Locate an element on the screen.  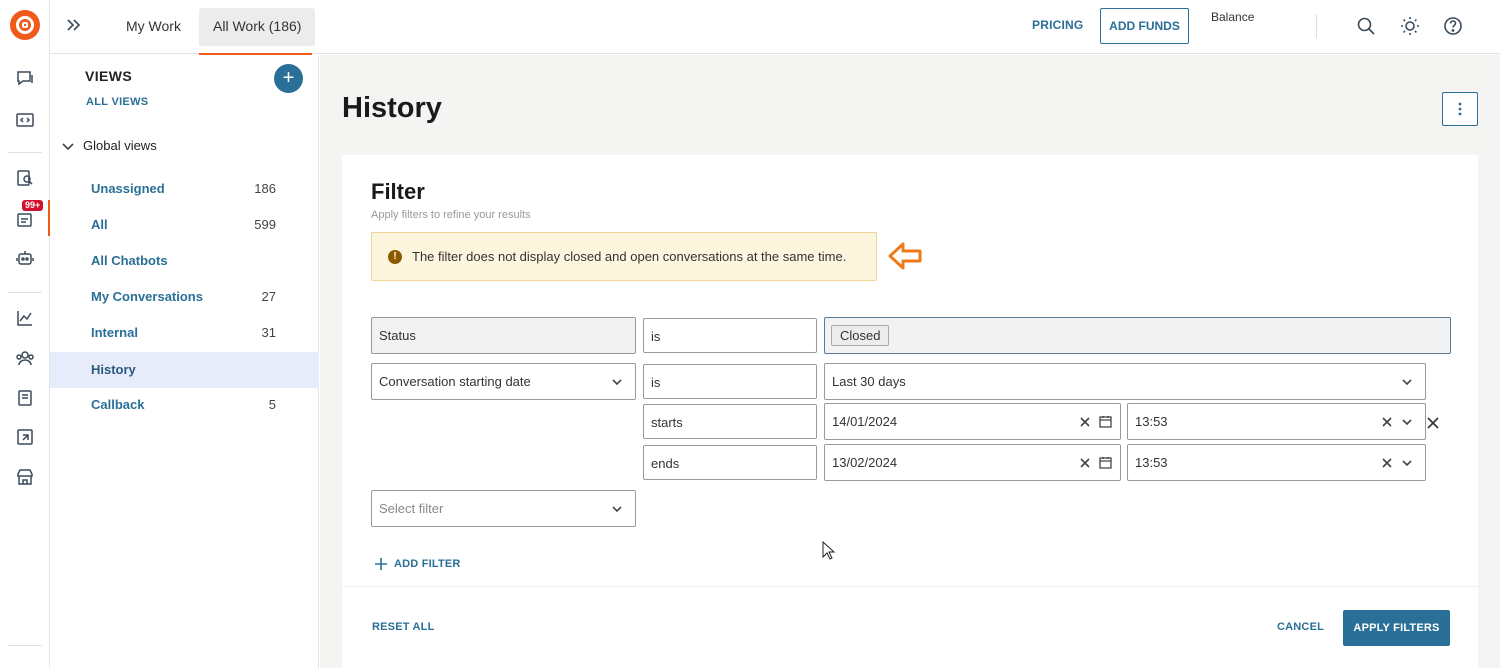
view-item-callback: Callback 5 is located at coordinates (184, 405).